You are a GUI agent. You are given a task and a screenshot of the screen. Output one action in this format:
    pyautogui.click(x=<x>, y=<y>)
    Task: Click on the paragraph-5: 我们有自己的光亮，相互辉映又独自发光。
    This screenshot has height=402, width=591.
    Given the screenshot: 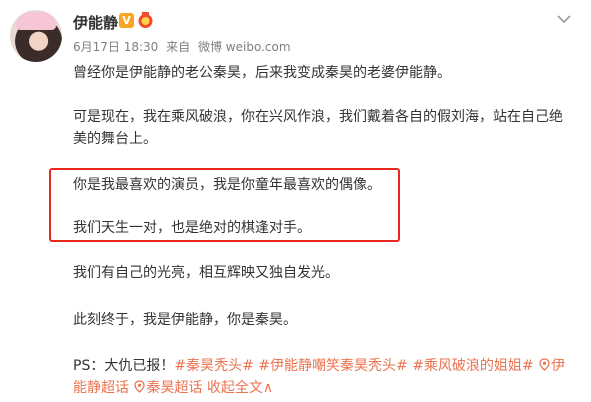 What is the action you would take?
    pyautogui.click(x=206, y=273)
    